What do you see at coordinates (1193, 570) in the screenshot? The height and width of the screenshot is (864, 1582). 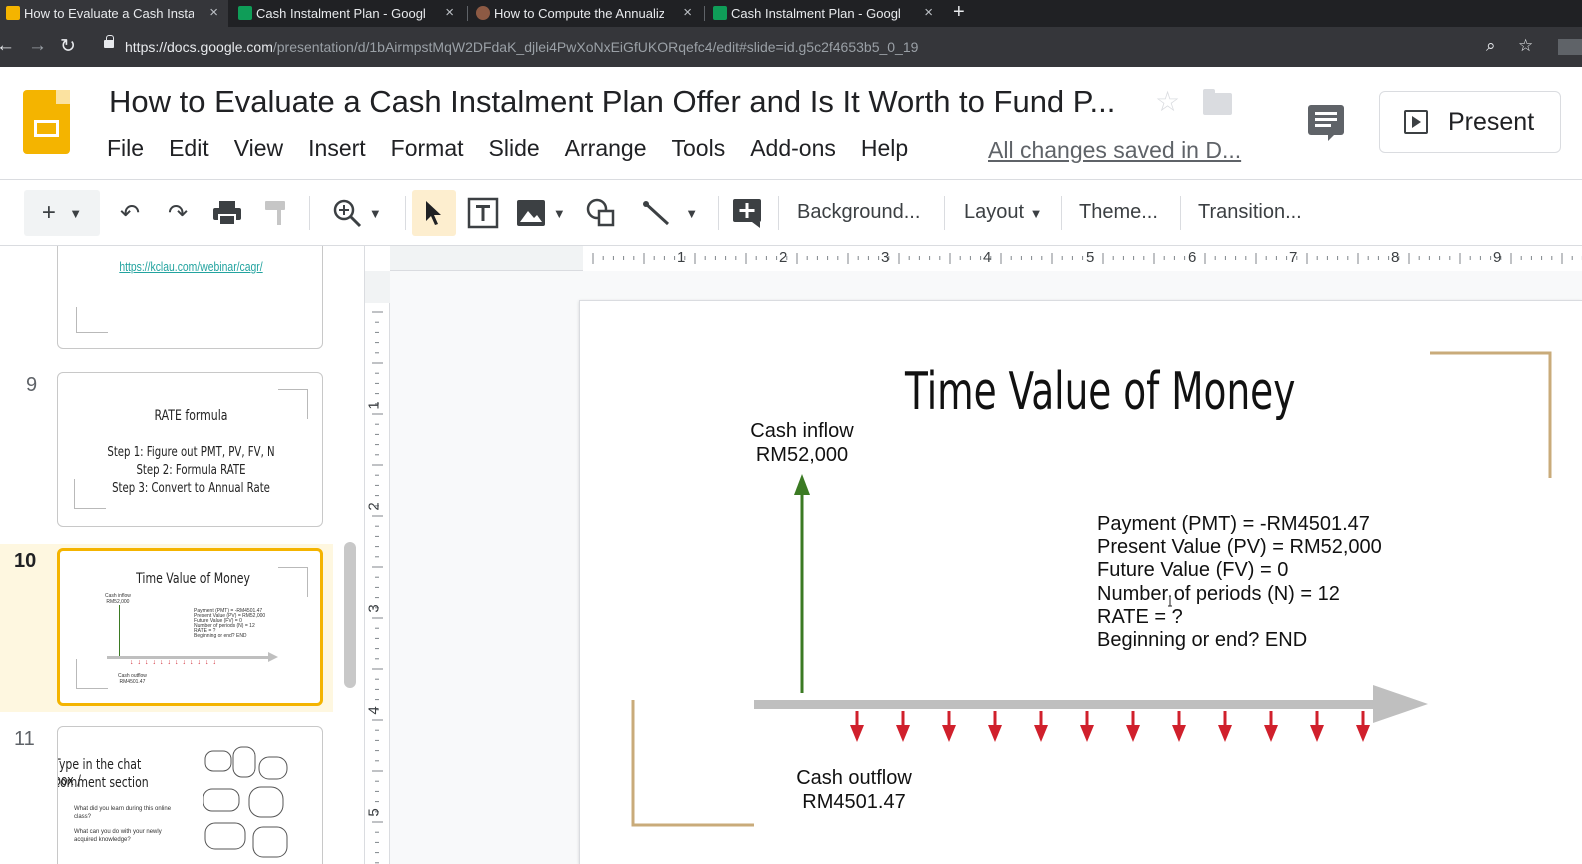 I see `fv-line: Future Value (FV) = 0` at bounding box center [1193, 570].